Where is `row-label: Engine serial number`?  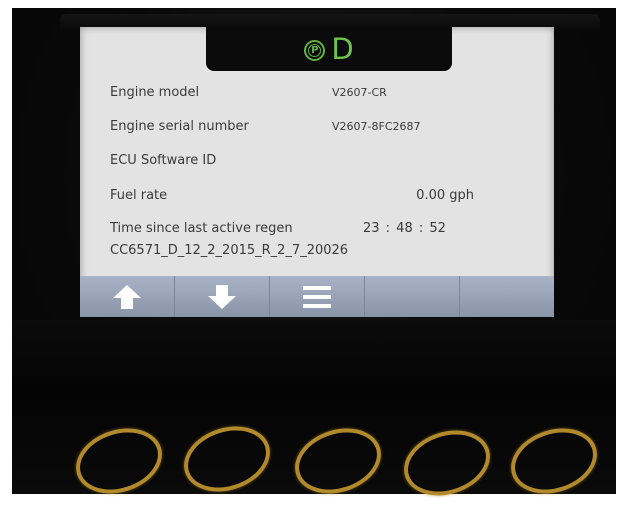
row-label: Engine serial number is located at coordinates (179, 126).